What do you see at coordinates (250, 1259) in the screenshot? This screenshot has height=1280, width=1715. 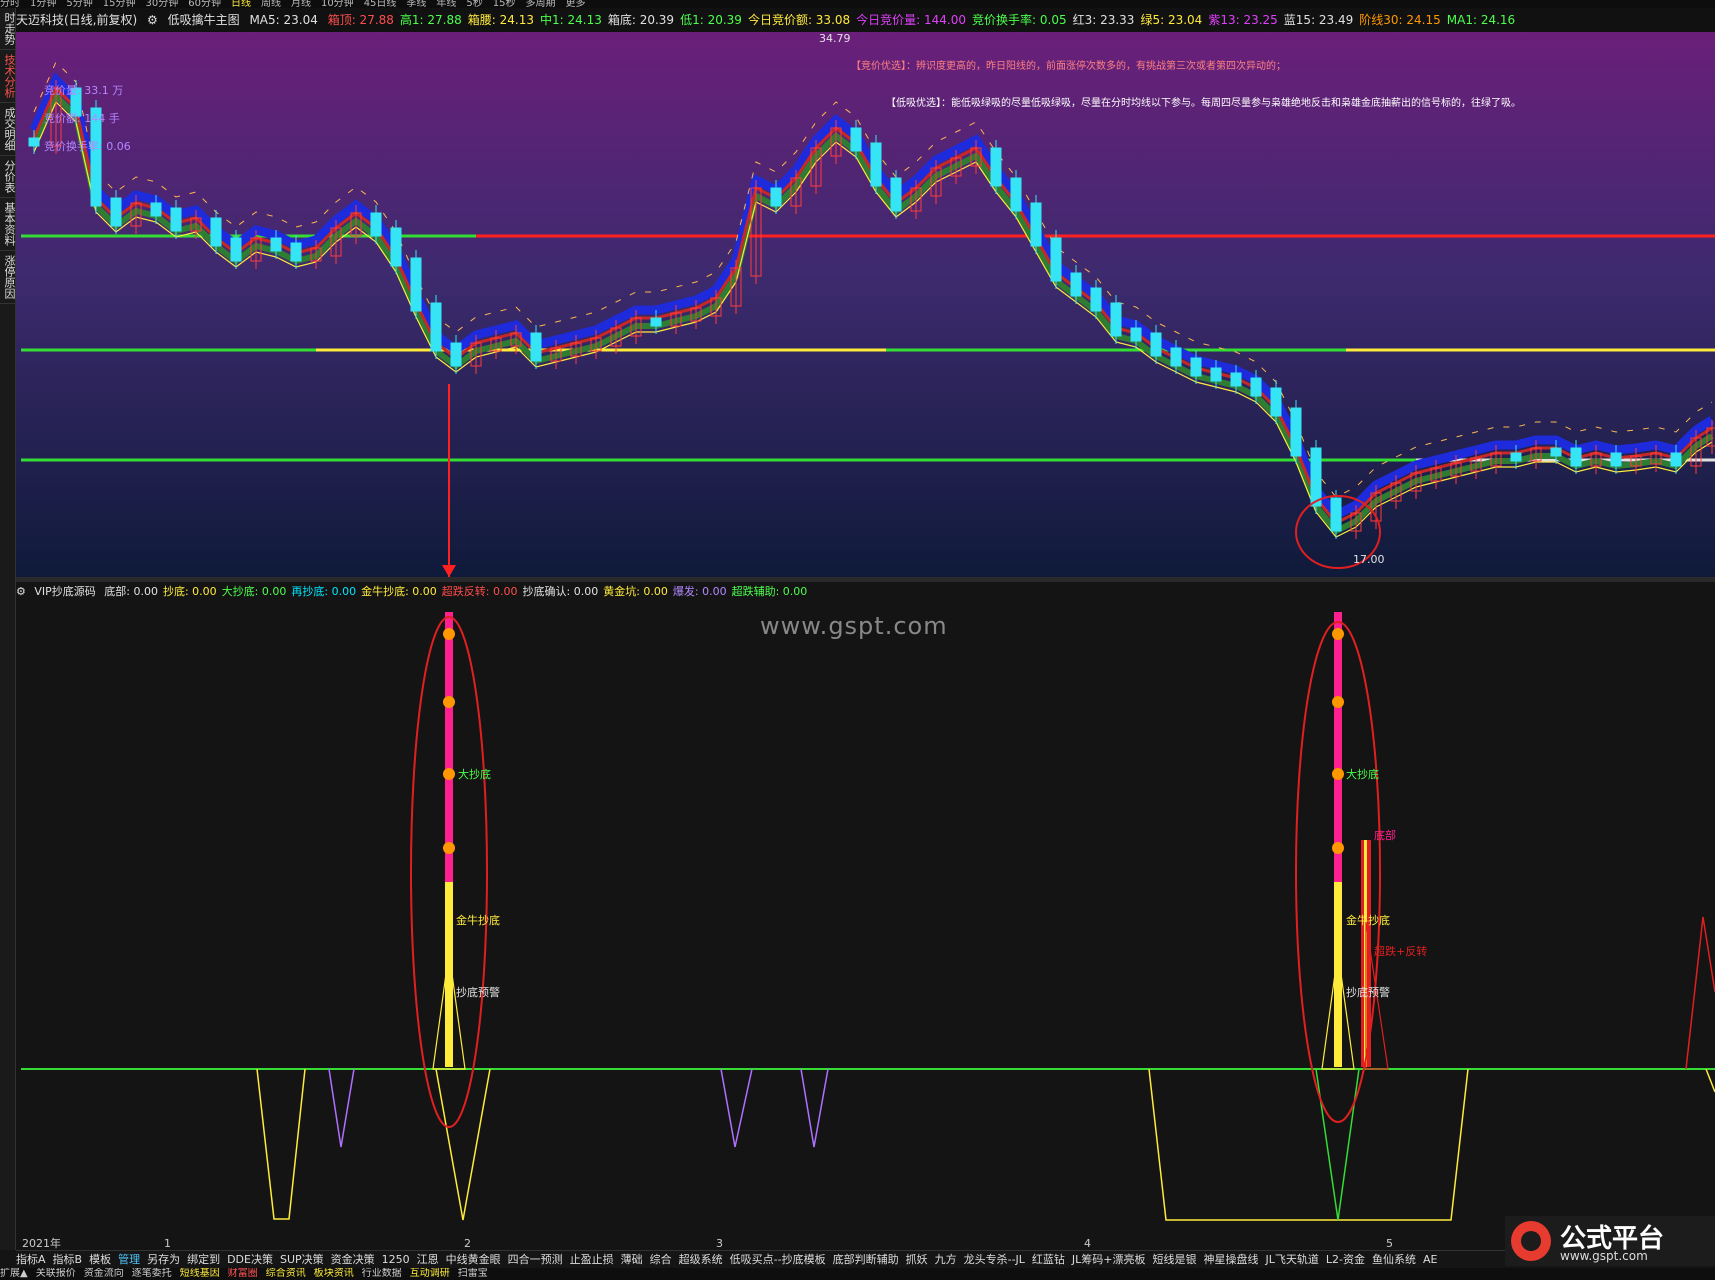 I see `indicator-tab: DDE决策` at bounding box center [250, 1259].